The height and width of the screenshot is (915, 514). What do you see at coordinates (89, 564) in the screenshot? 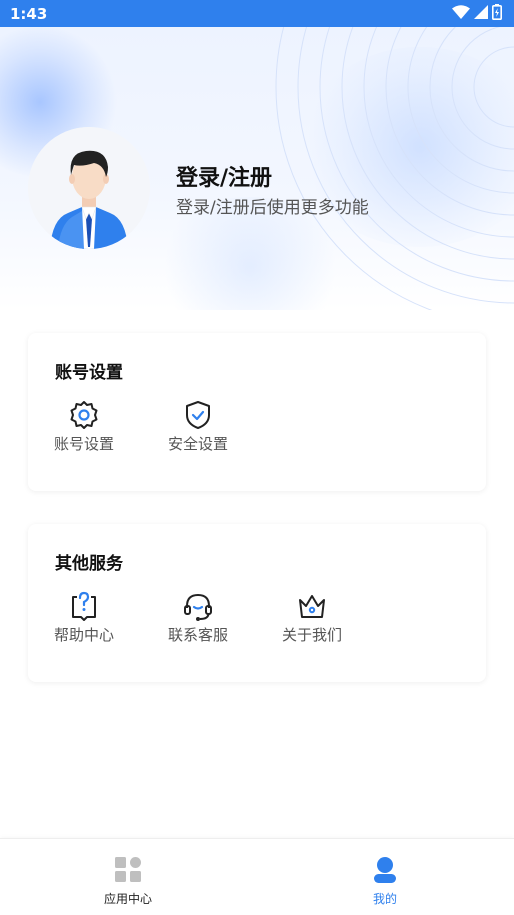
I see `section-title: 其他服务` at bounding box center [89, 564].